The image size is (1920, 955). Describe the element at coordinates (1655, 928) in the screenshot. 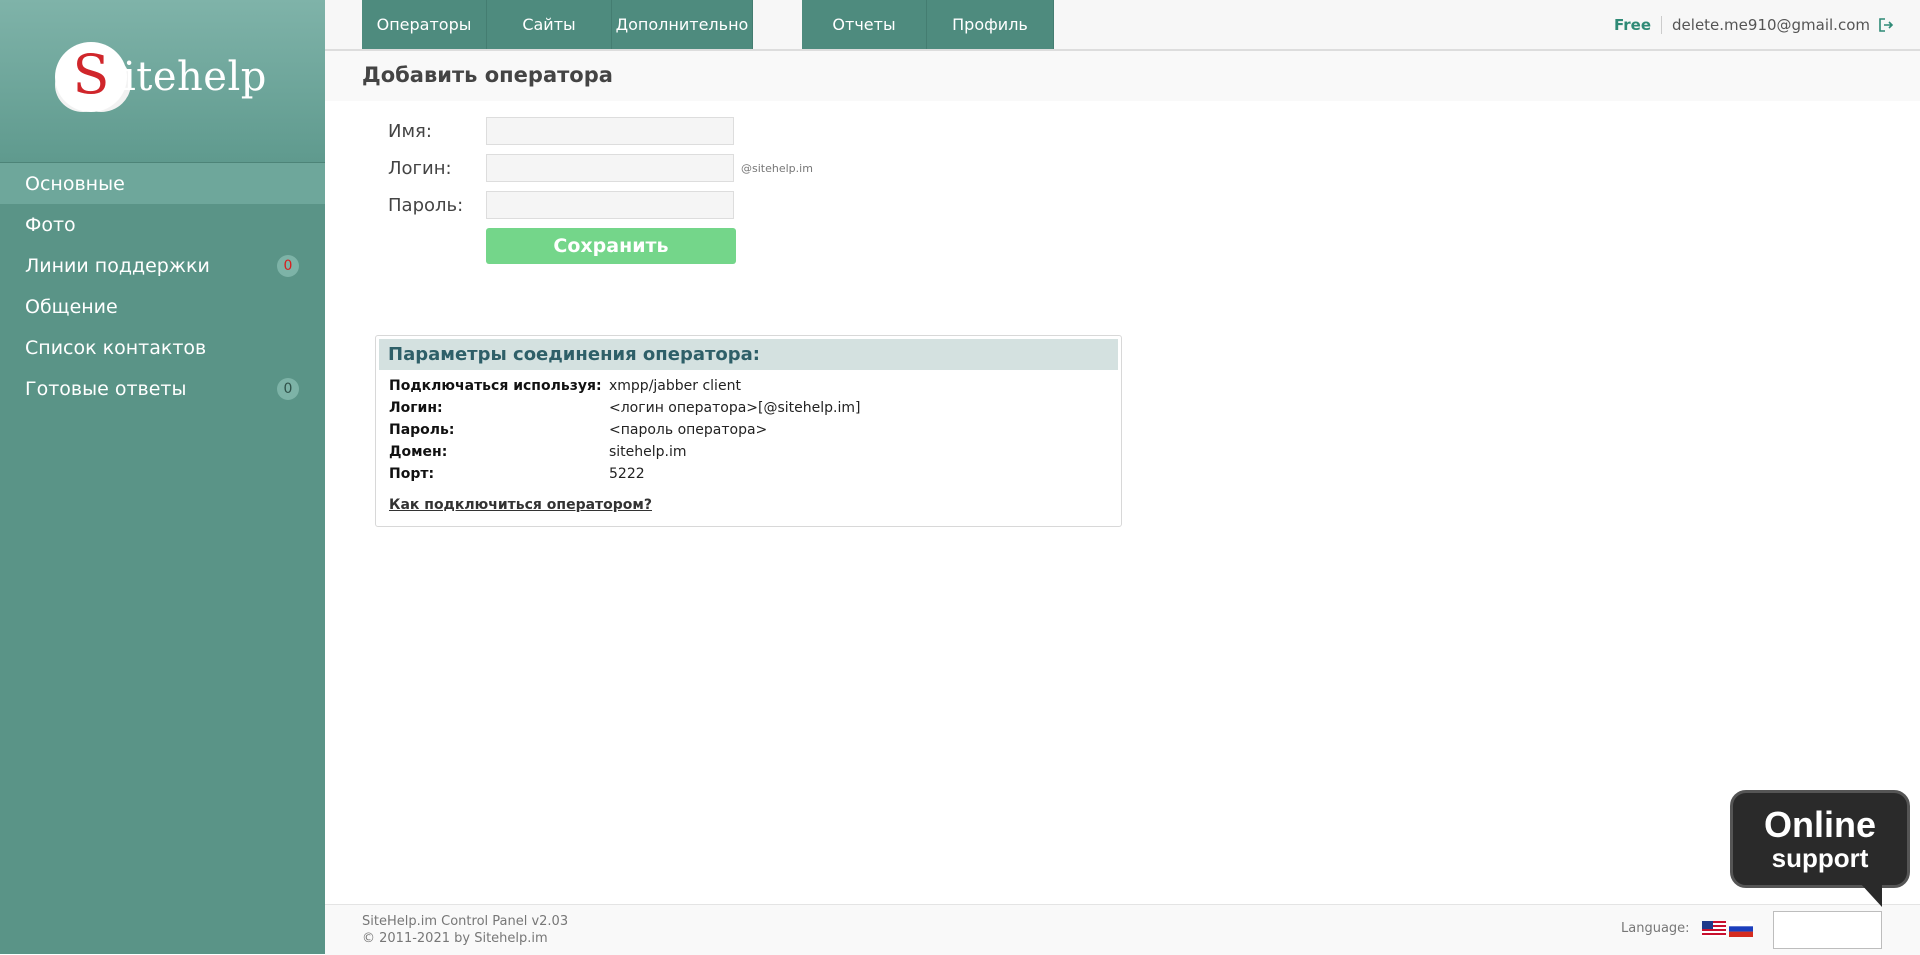

I see `language-label: Language:` at that location.